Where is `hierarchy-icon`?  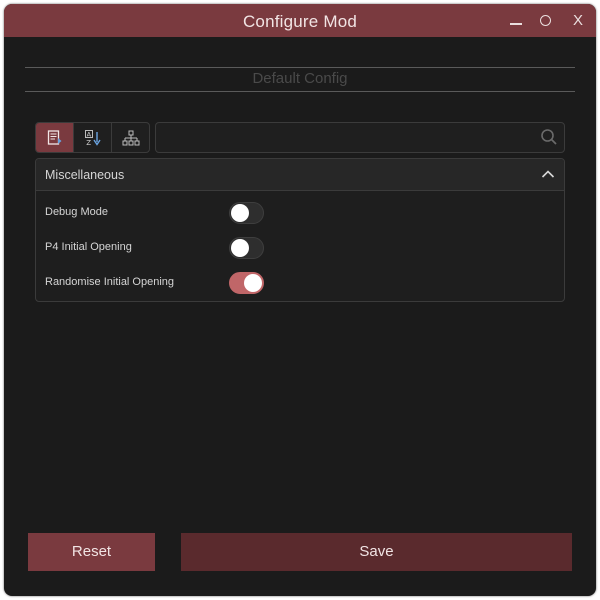
hierarchy-icon is located at coordinates (130, 137).